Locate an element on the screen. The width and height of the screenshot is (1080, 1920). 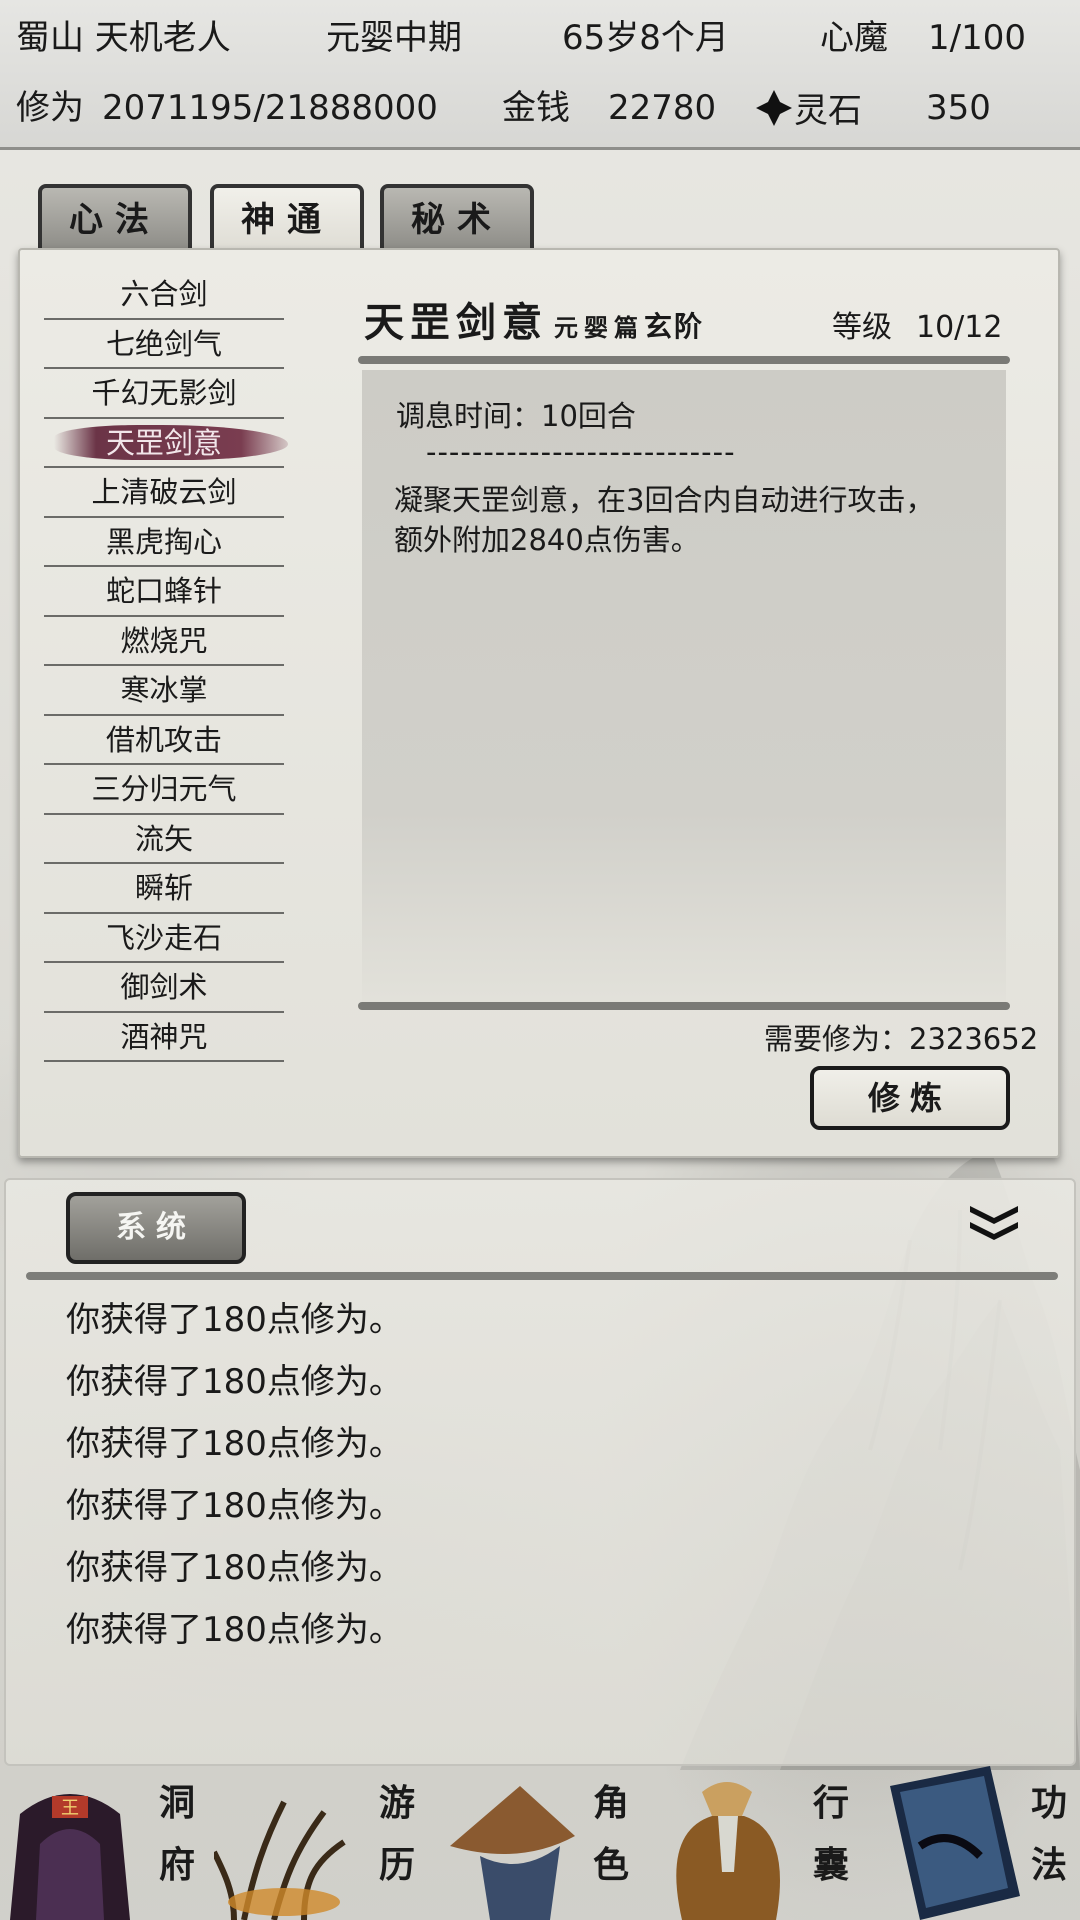
skill-list-item: 蛇口蜂针 is located at coordinates (164, 592).